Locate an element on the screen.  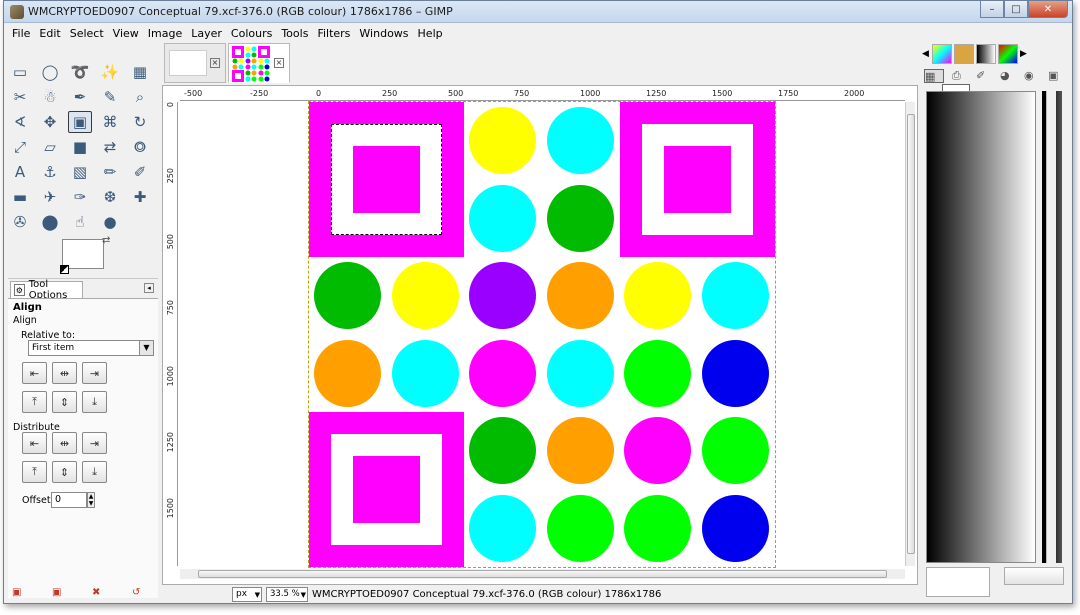
distribute-left-button: ⇤ is located at coordinates (34, 443).